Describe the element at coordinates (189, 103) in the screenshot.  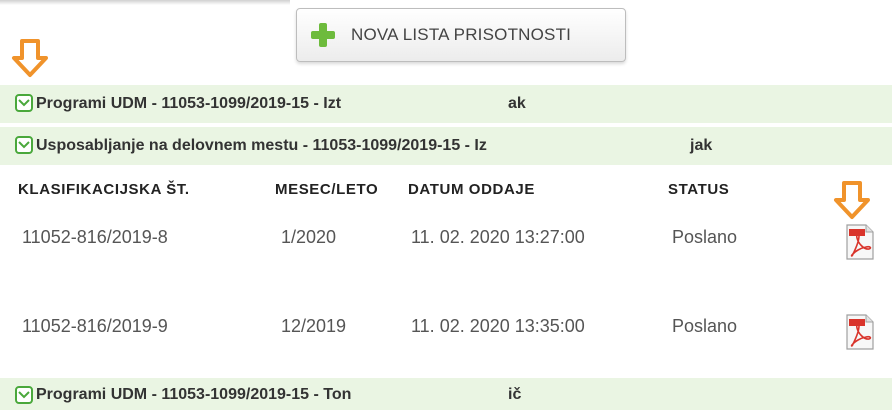
I see `group-title: Programi UDM - 11053-1099/2019-15 - Izt` at that location.